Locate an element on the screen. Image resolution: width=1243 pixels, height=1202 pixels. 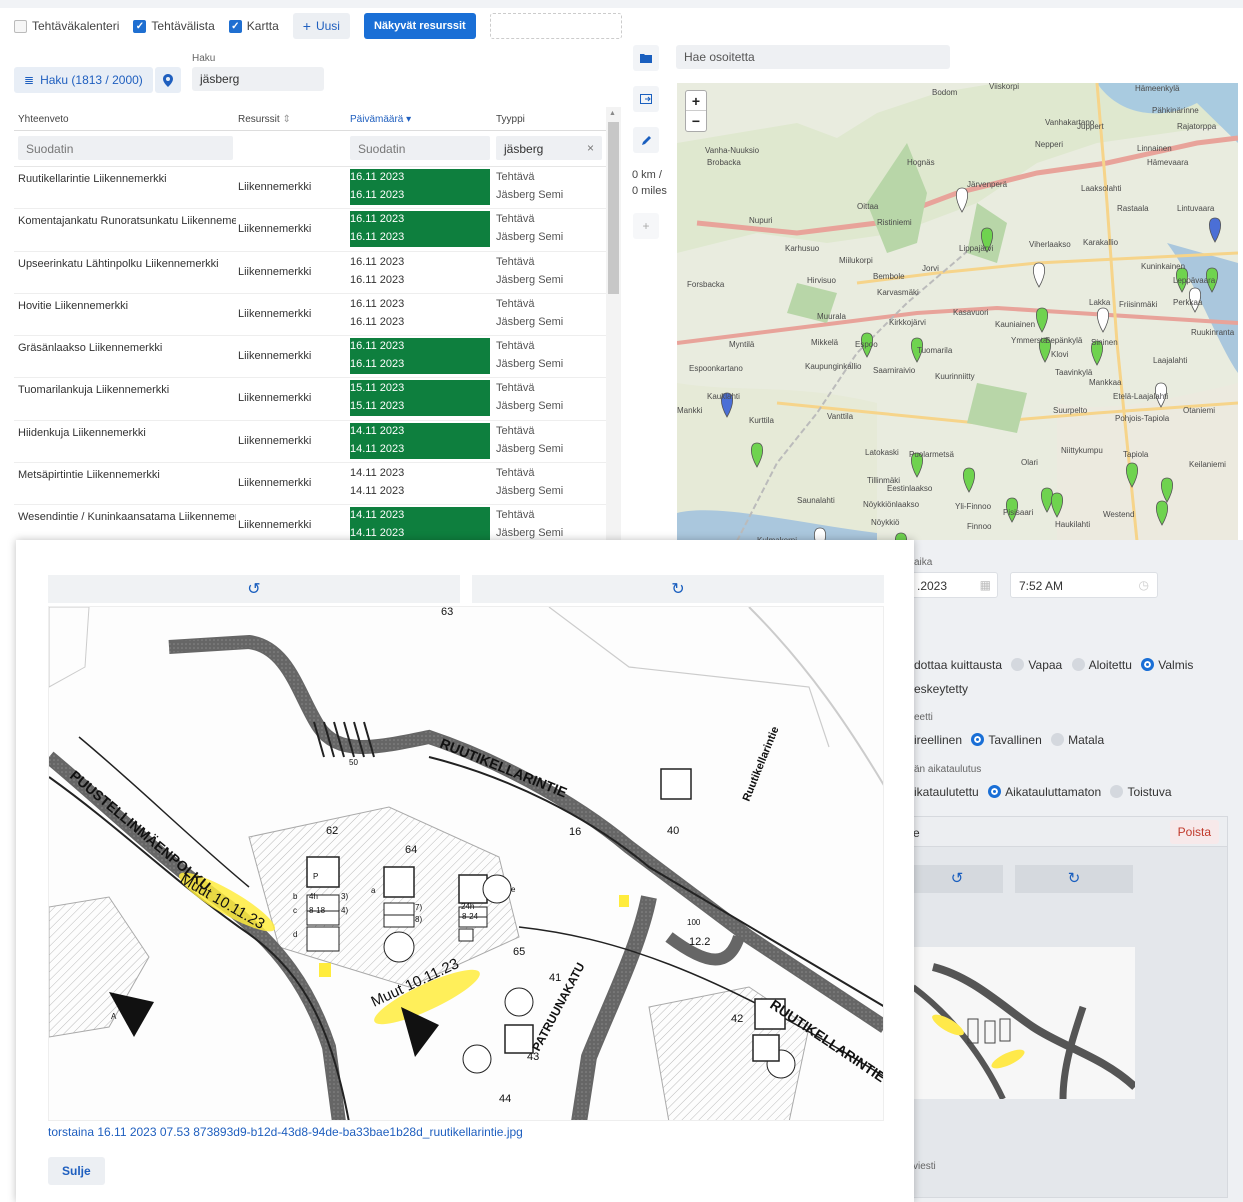
priority-urgent-label: ireellinen is located at coordinates (938, 740).